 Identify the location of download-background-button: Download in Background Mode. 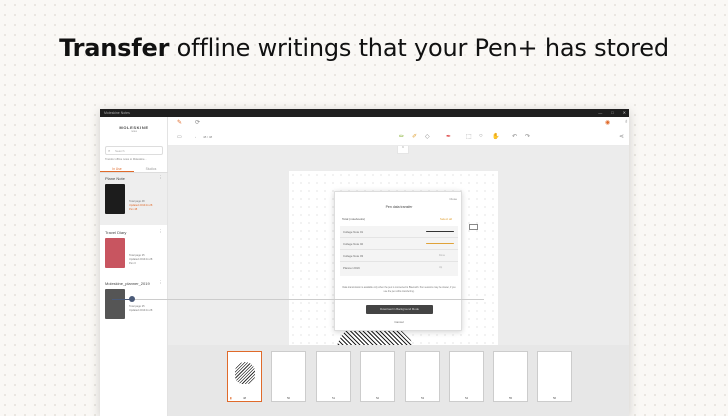
(399, 309).